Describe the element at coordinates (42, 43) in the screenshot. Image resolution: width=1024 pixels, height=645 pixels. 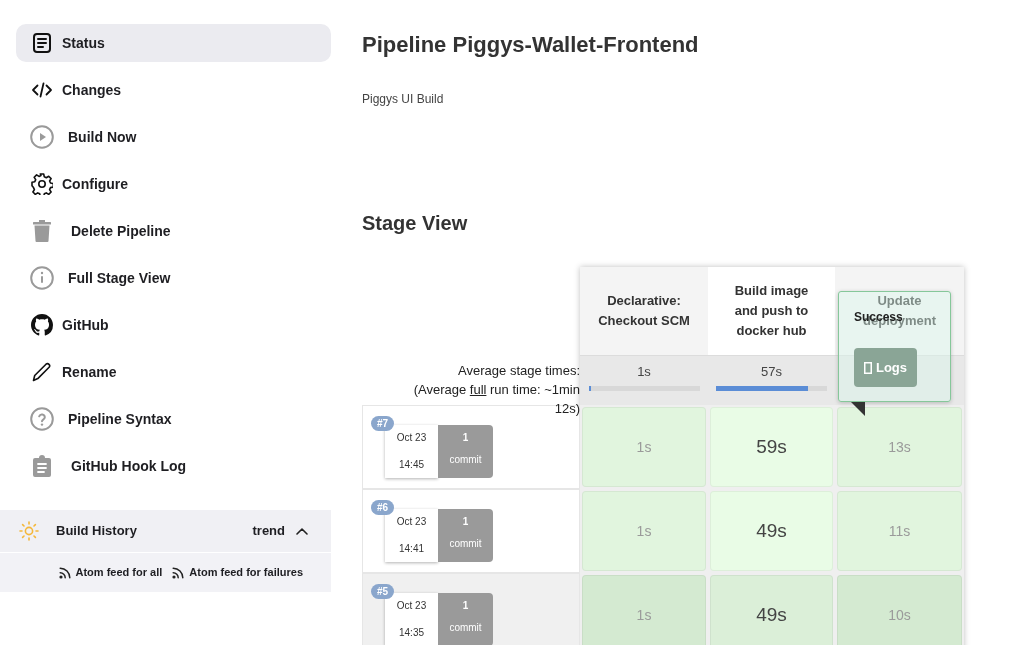
I see `document-icon` at that location.